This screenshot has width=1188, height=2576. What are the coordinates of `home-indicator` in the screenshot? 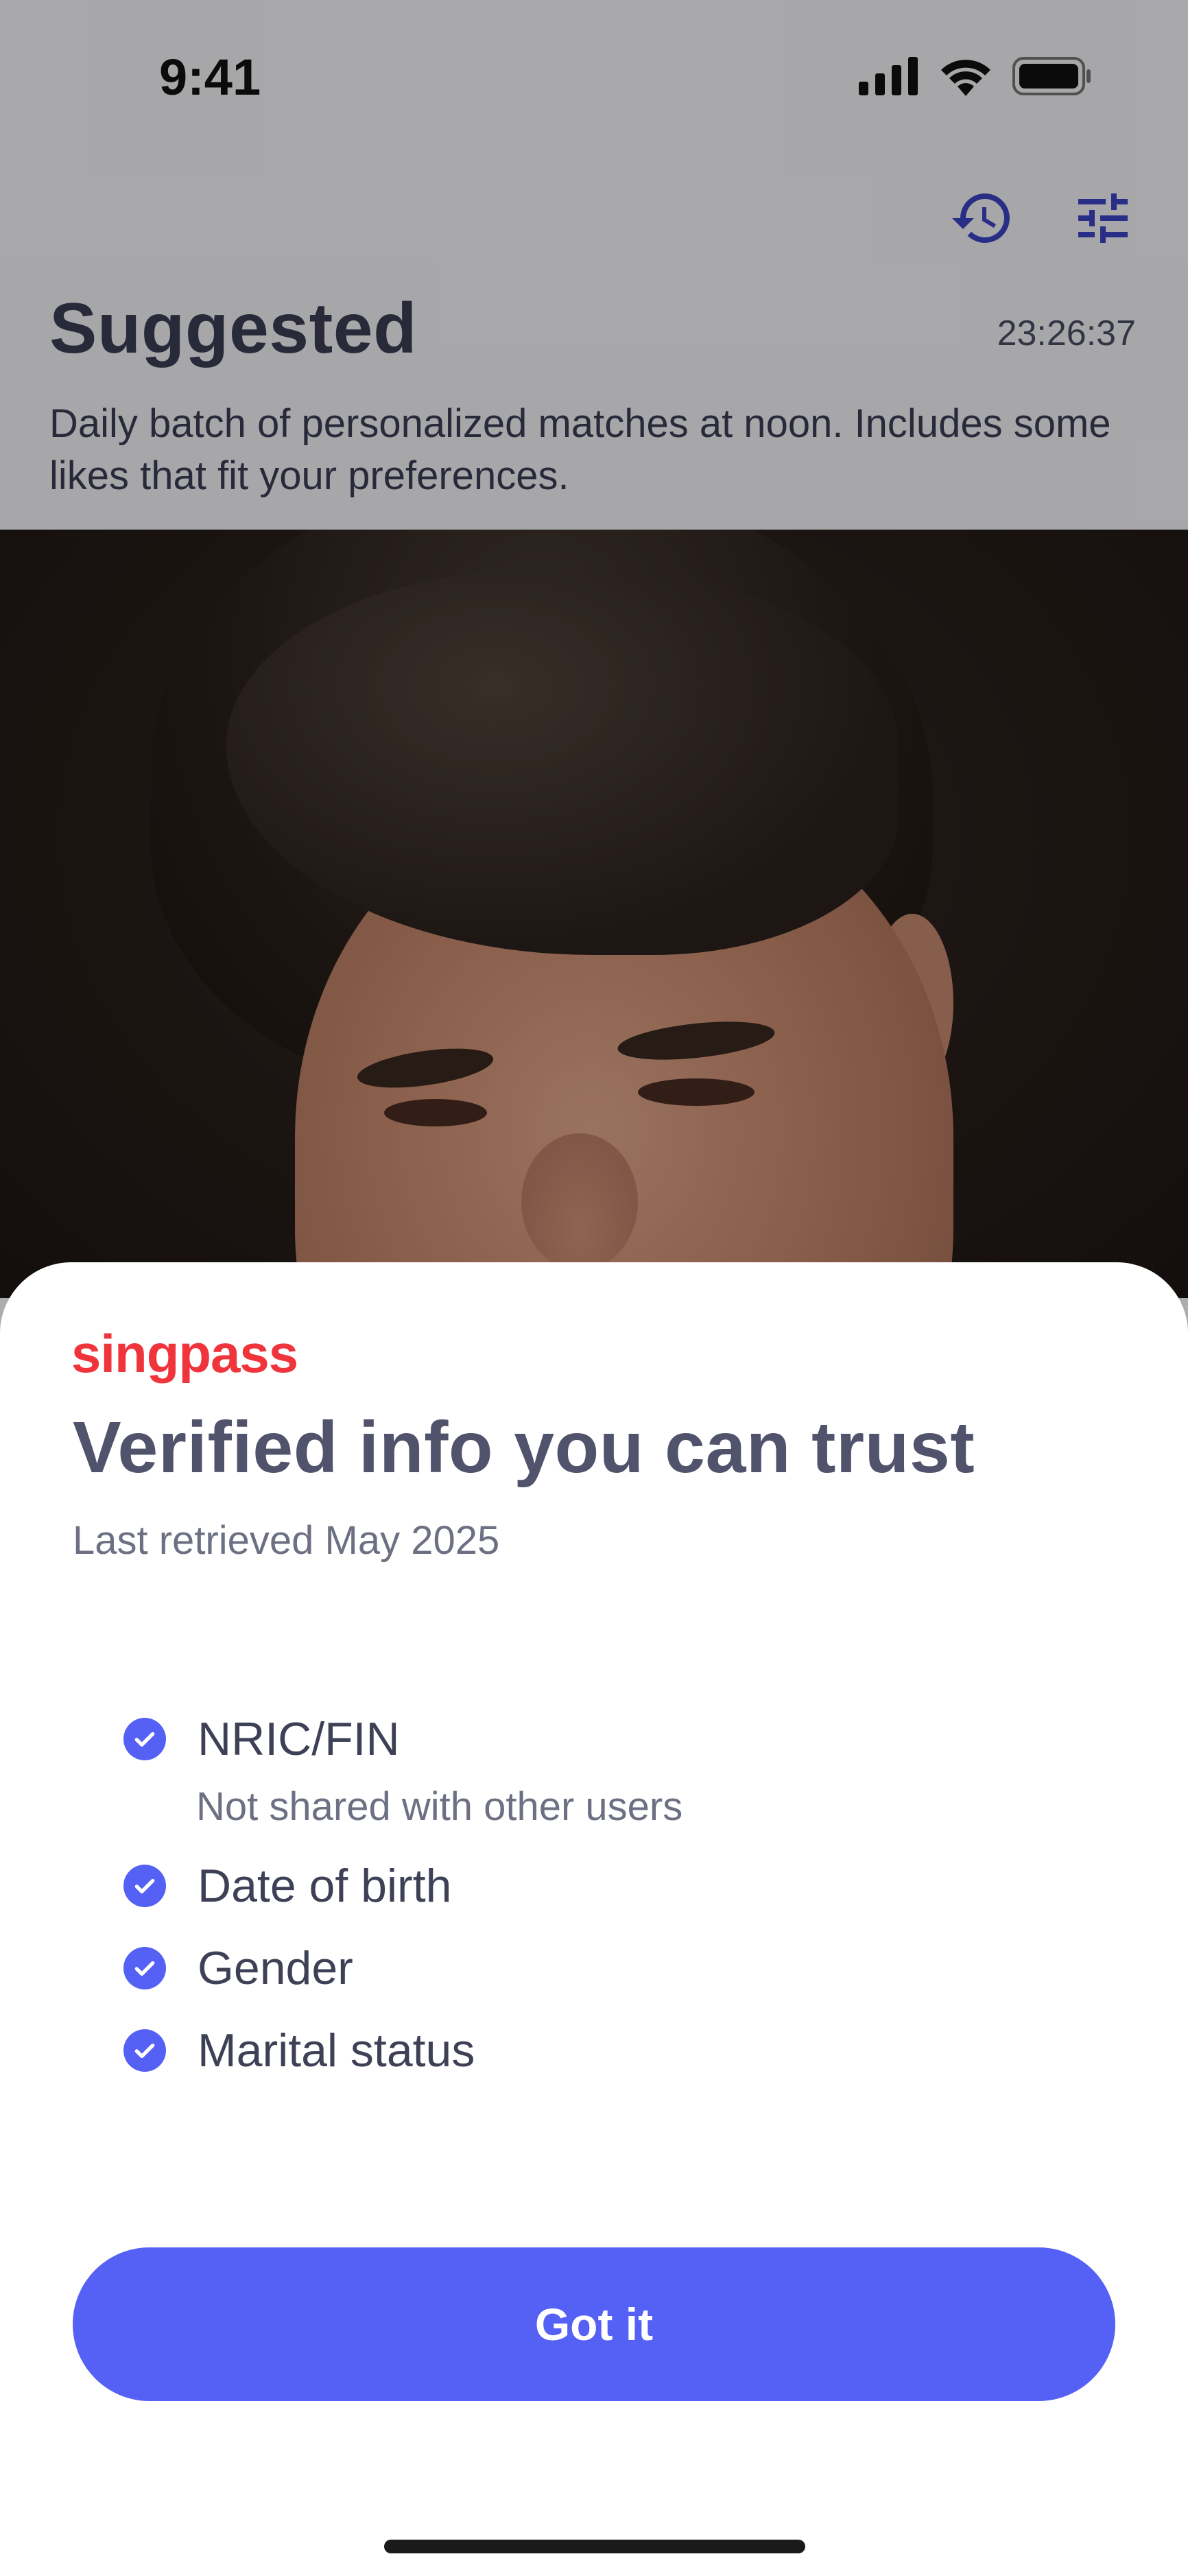 It's located at (594, 2546).